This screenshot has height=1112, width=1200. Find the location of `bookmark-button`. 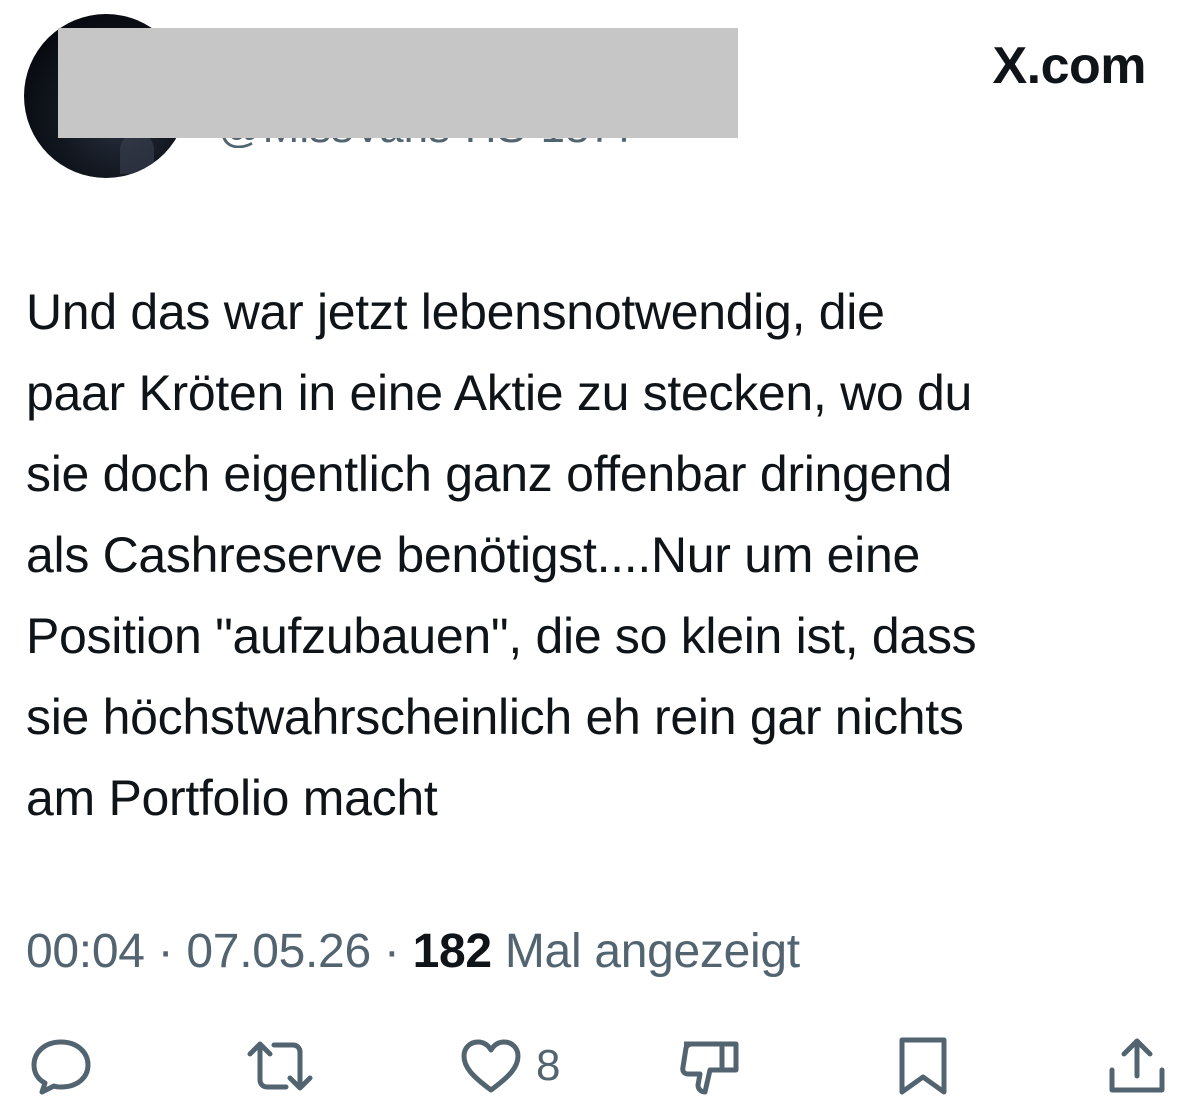

bookmark-button is located at coordinates (923, 1066).